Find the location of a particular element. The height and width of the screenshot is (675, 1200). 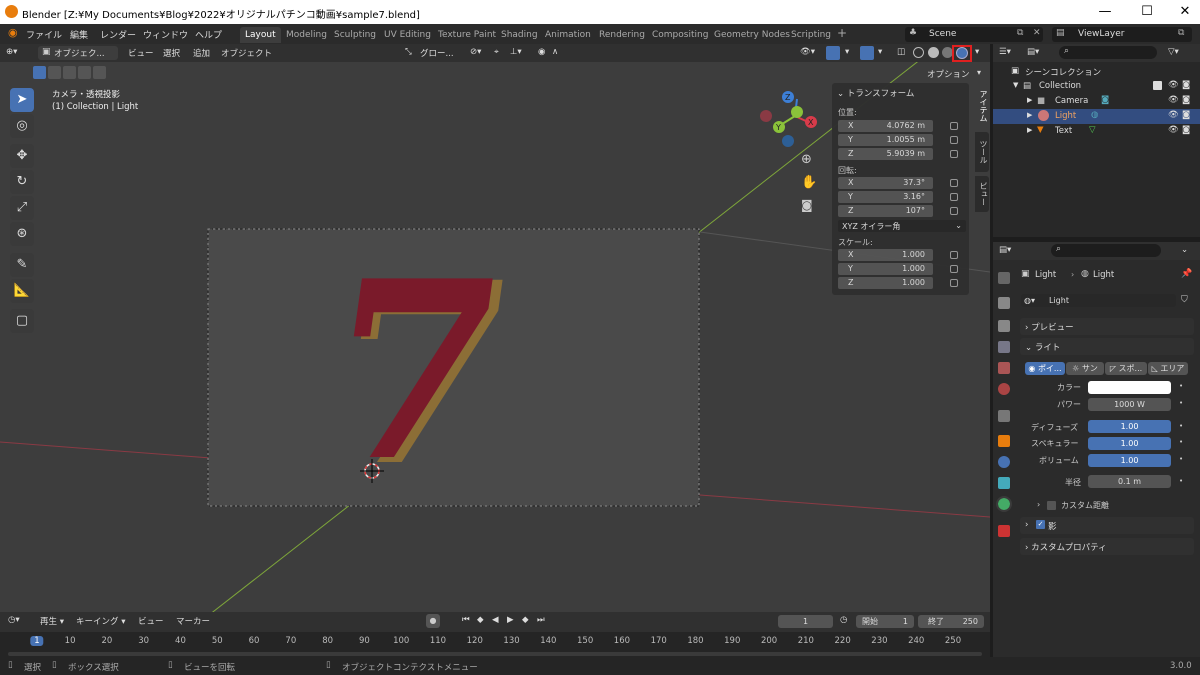

light-datablock-field: ◍▾ Light is located at coordinates (1098, 300).